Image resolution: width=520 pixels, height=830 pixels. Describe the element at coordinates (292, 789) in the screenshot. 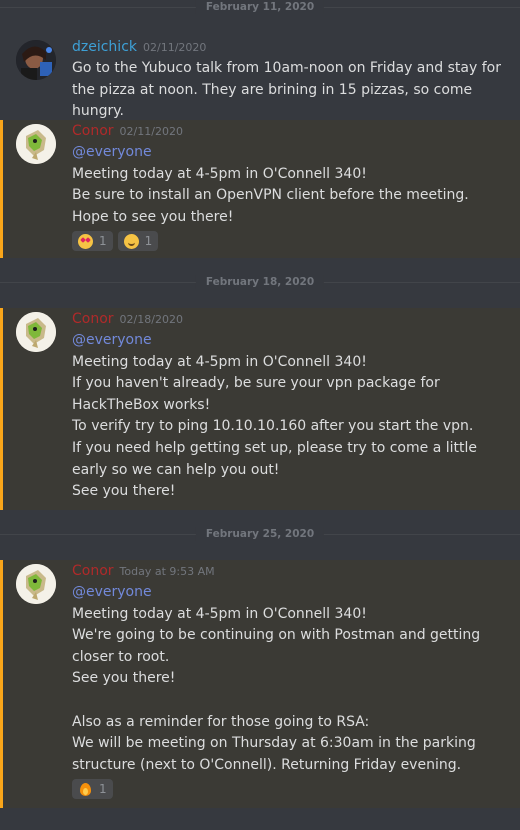

I see `reactions: 1` at that location.